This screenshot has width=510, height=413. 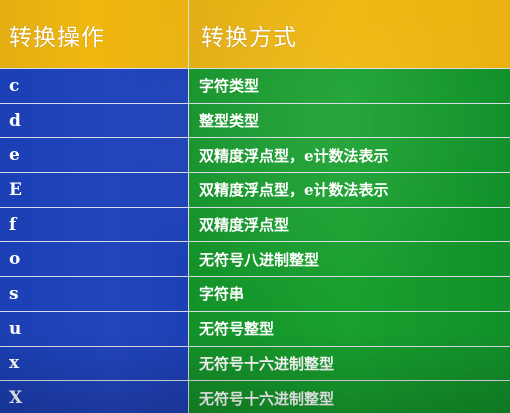 I want to click on operation-cell: e, so click(x=94, y=155).